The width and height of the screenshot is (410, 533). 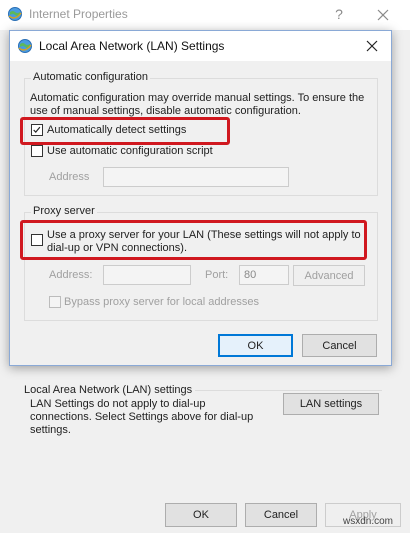 I want to click on use-config-script-label: Use automatic configuration script, so click(x=130, y=151).